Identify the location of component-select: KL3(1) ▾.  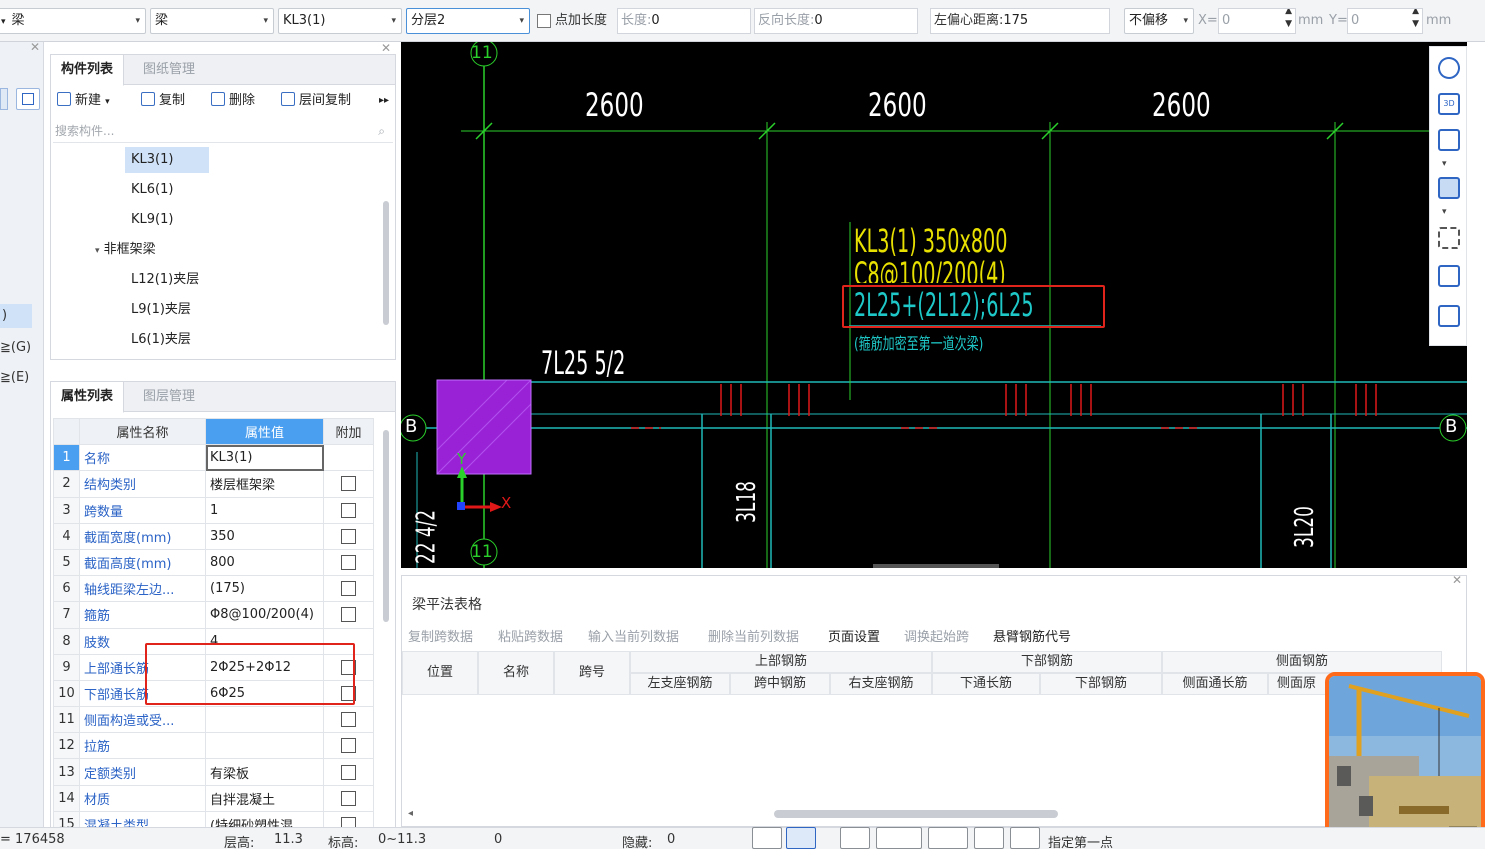
(340, 21).